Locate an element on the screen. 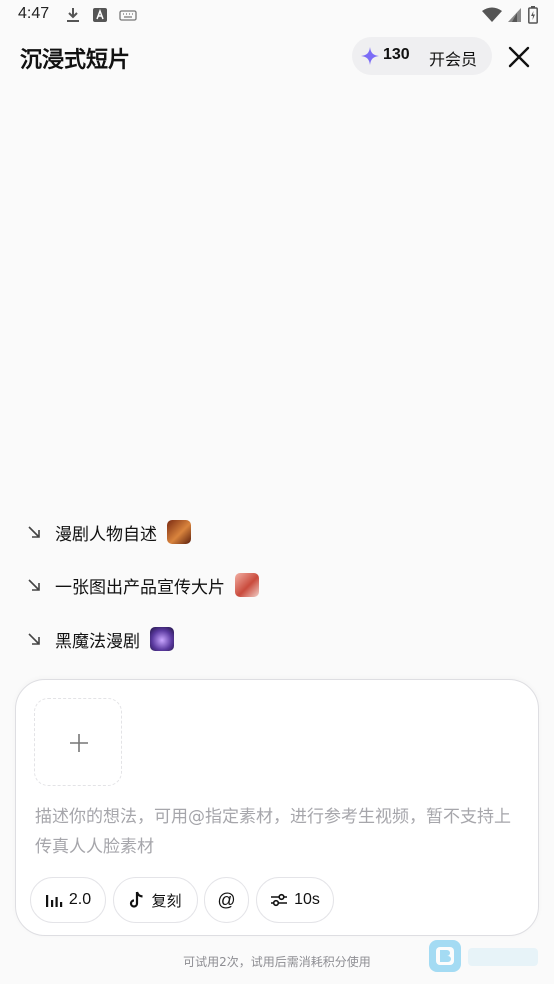 The height and width of the screenshot is (984, 554). plus-icon is located at coordinates (79, 743).